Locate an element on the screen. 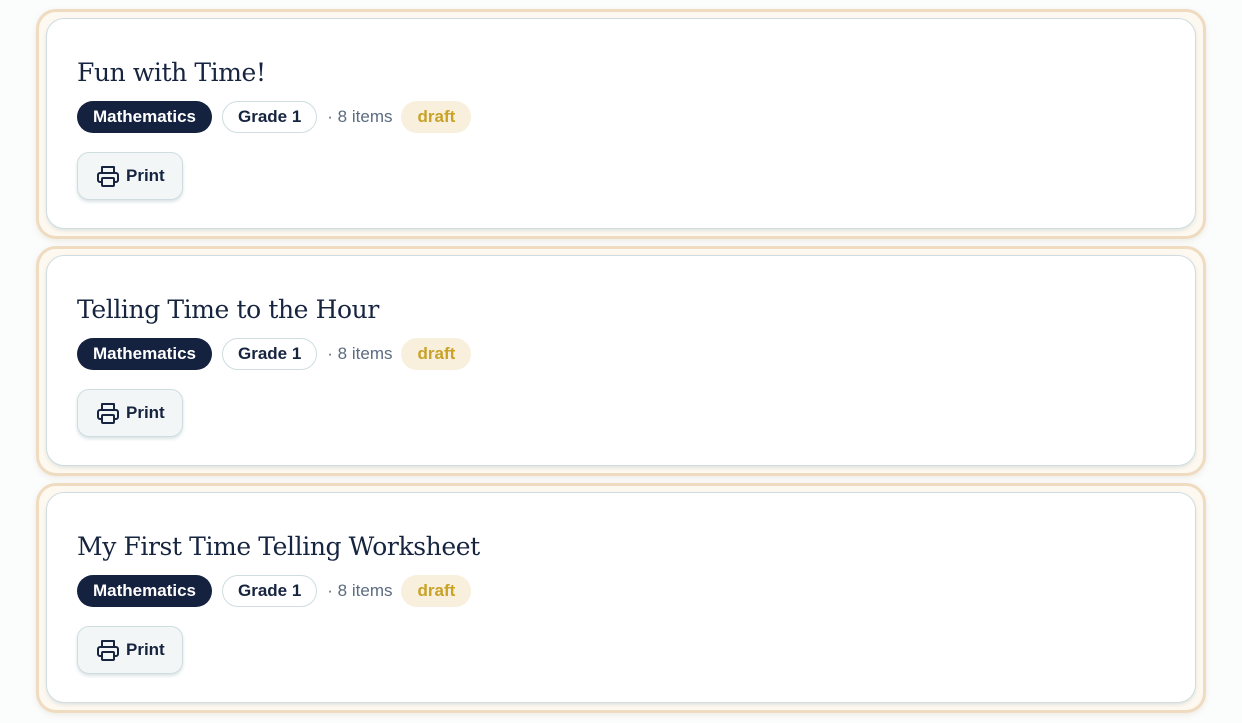 The height and width of the screenshot is (723, 1242). worksheet-title: Fun with Time! is located at coordinates (621, 73).